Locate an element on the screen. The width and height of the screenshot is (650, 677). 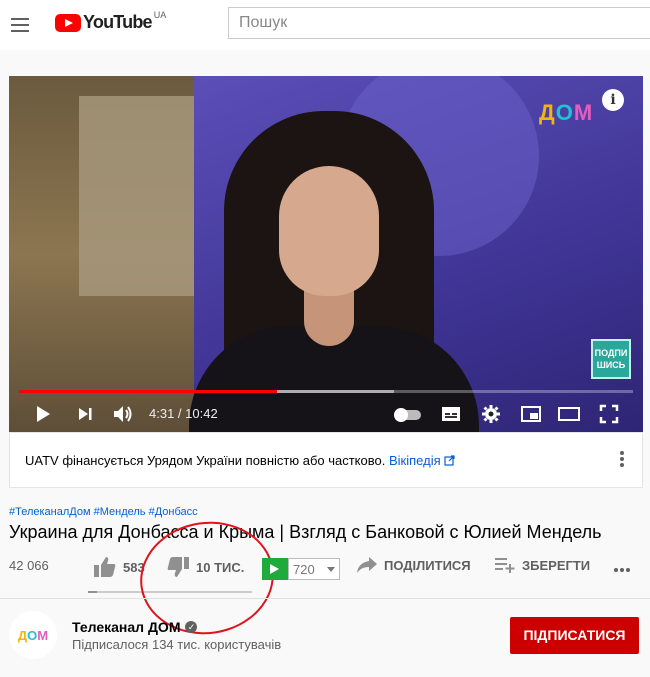
avatar-letter-3: М is located at coordinates (43, 635).